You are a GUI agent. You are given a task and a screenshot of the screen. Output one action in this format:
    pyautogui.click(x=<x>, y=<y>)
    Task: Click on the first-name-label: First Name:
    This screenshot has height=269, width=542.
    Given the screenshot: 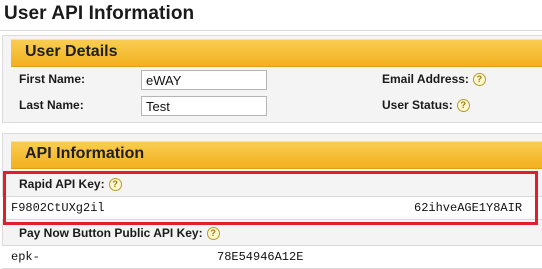 What is the action you would take?
    pyautogui.click(x=52, y=79)
    